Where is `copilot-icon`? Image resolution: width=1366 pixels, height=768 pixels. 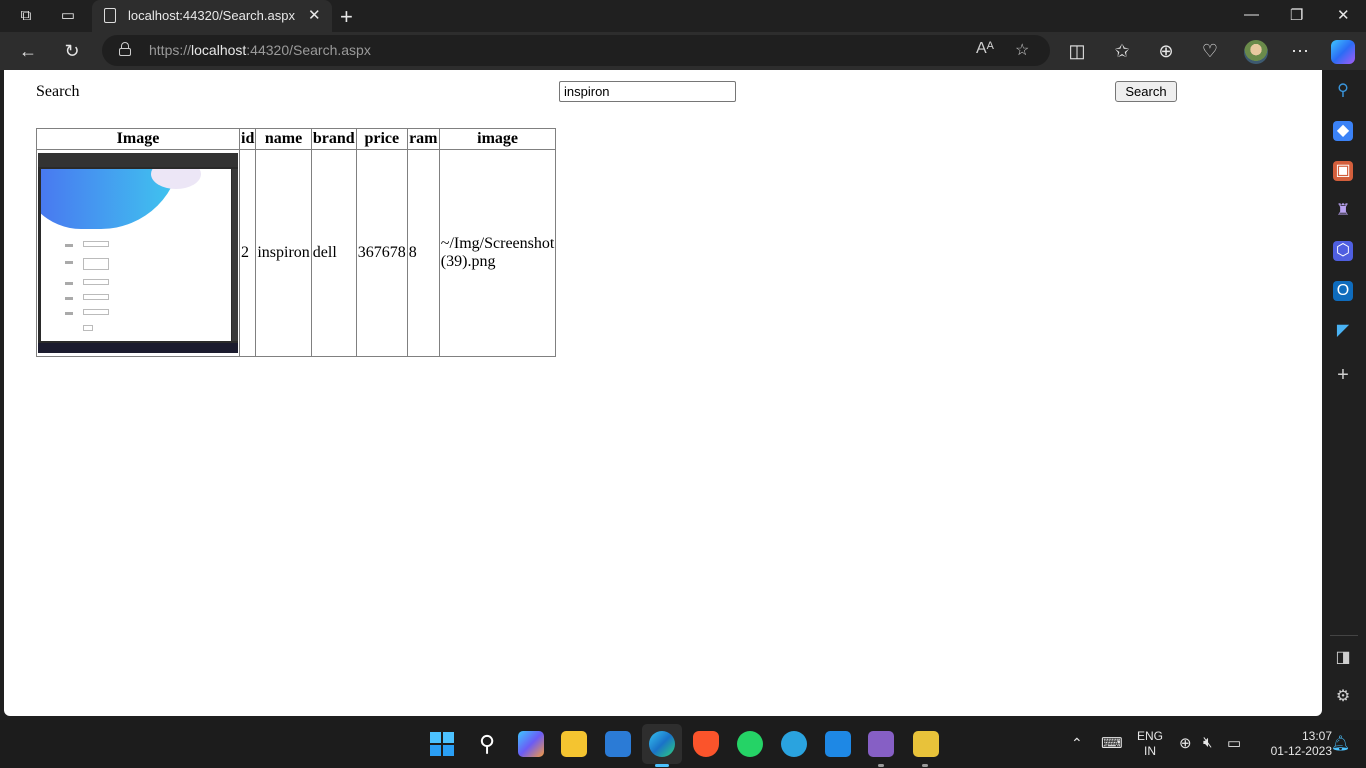 copilot-icon is located at coordinates (1343, 52).